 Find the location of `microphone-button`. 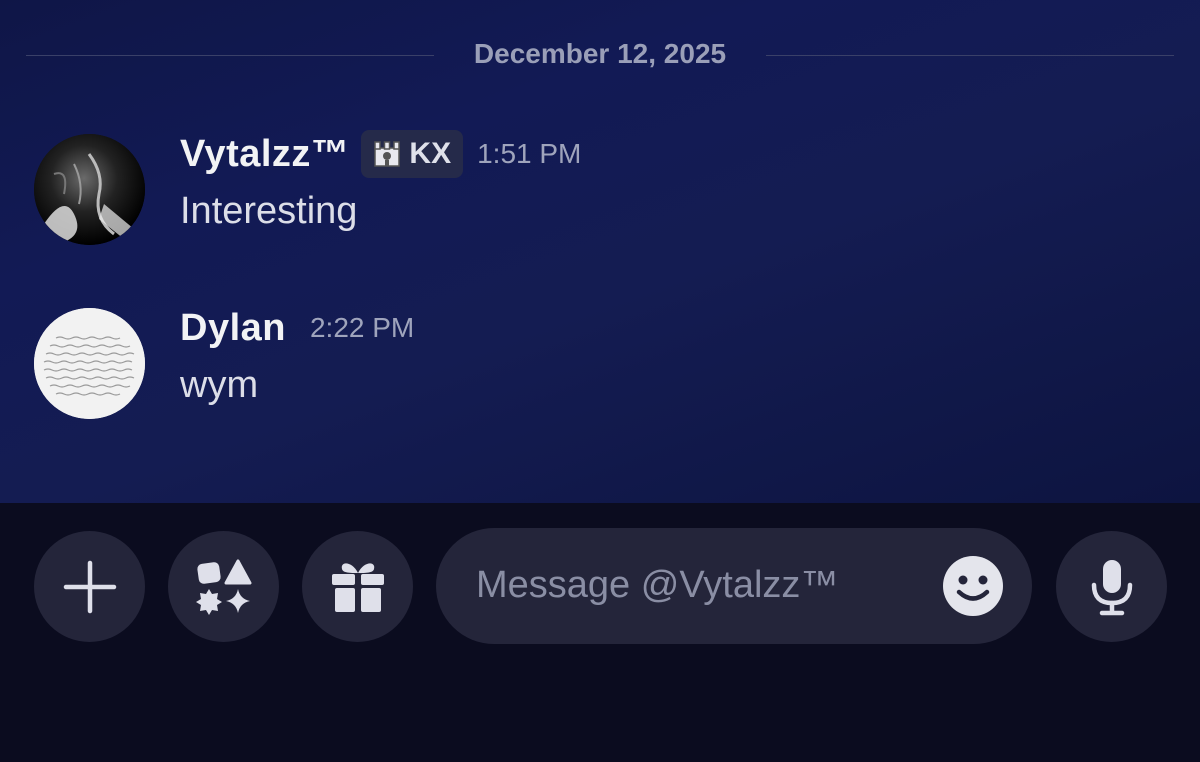

microphone-button is located at coordinates (1111, 586).